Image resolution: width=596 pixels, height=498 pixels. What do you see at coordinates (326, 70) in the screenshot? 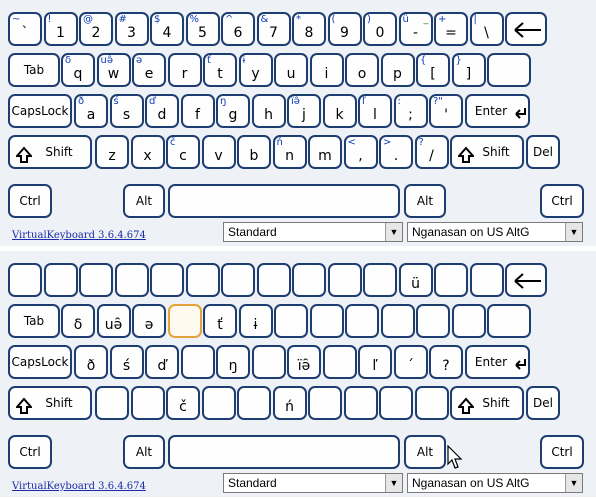
I see `key: i` at bounding box center [326, 70].